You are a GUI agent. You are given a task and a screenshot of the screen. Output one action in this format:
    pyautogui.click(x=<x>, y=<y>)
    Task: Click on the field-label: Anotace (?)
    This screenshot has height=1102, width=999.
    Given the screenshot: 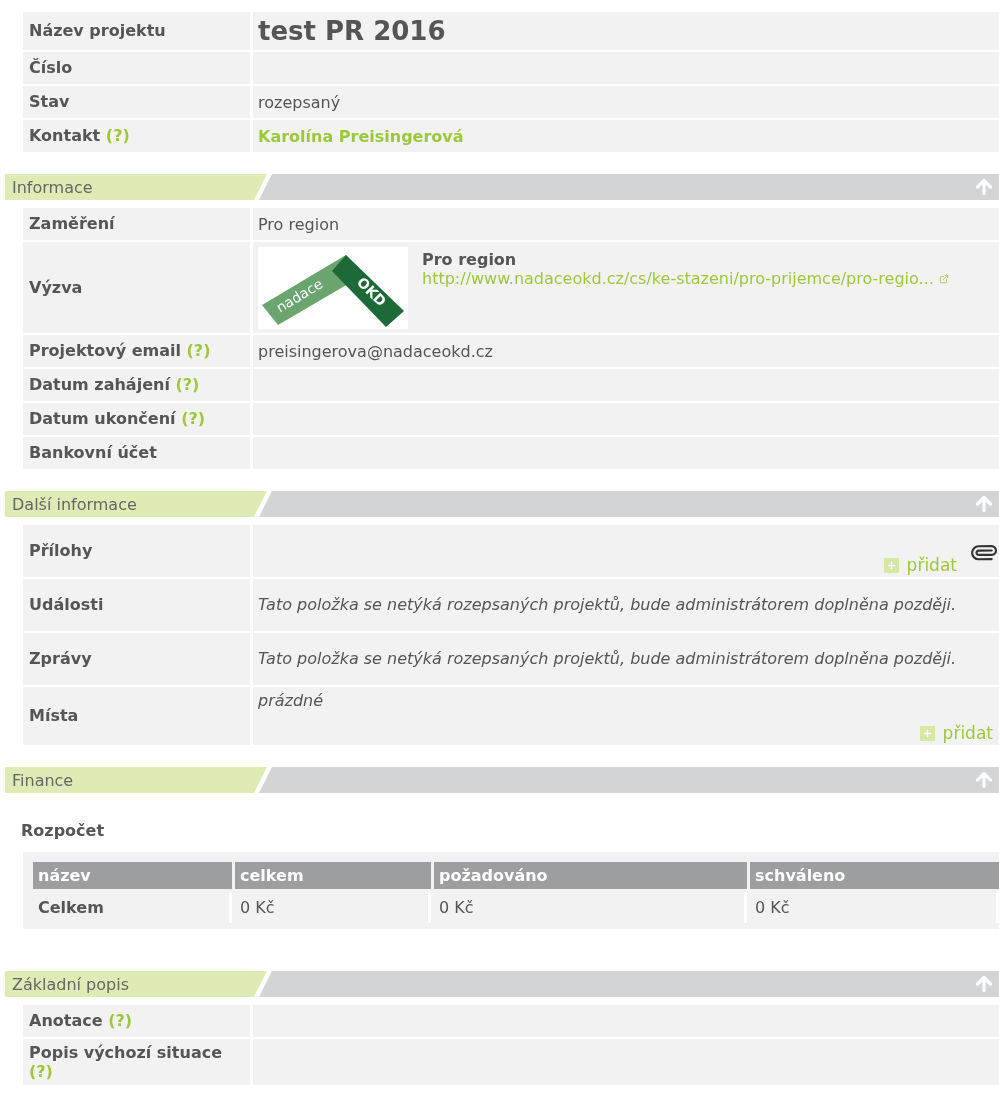 What is the action you would take?
    pyautogui.click(x=136, y=1021)
    